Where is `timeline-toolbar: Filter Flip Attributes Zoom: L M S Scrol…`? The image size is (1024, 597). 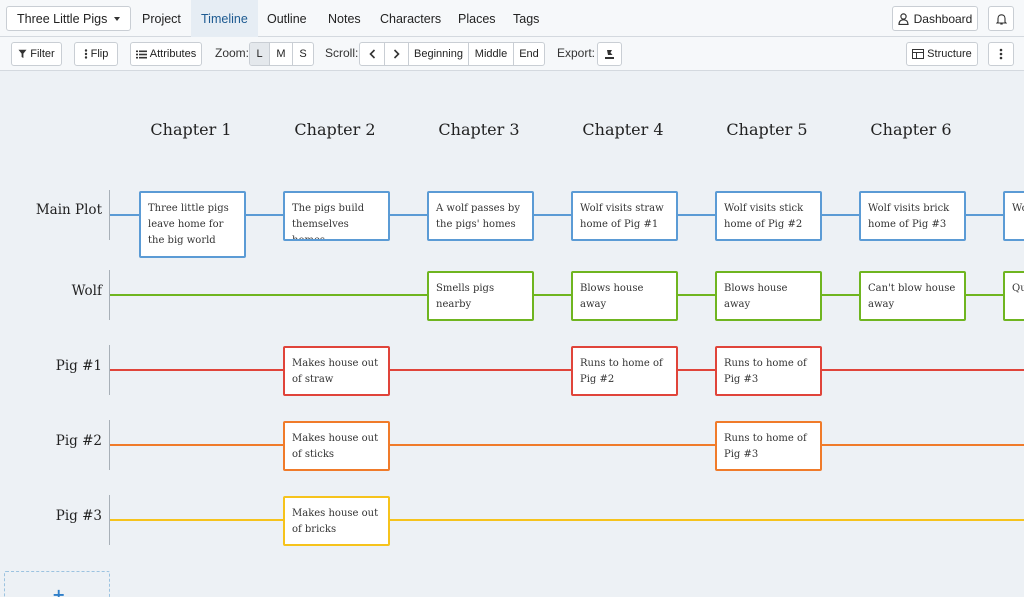
timeline-toolbar: Filter Flip Attributes Zoom: L M S Scrol… is located at coordinates (512, 54).